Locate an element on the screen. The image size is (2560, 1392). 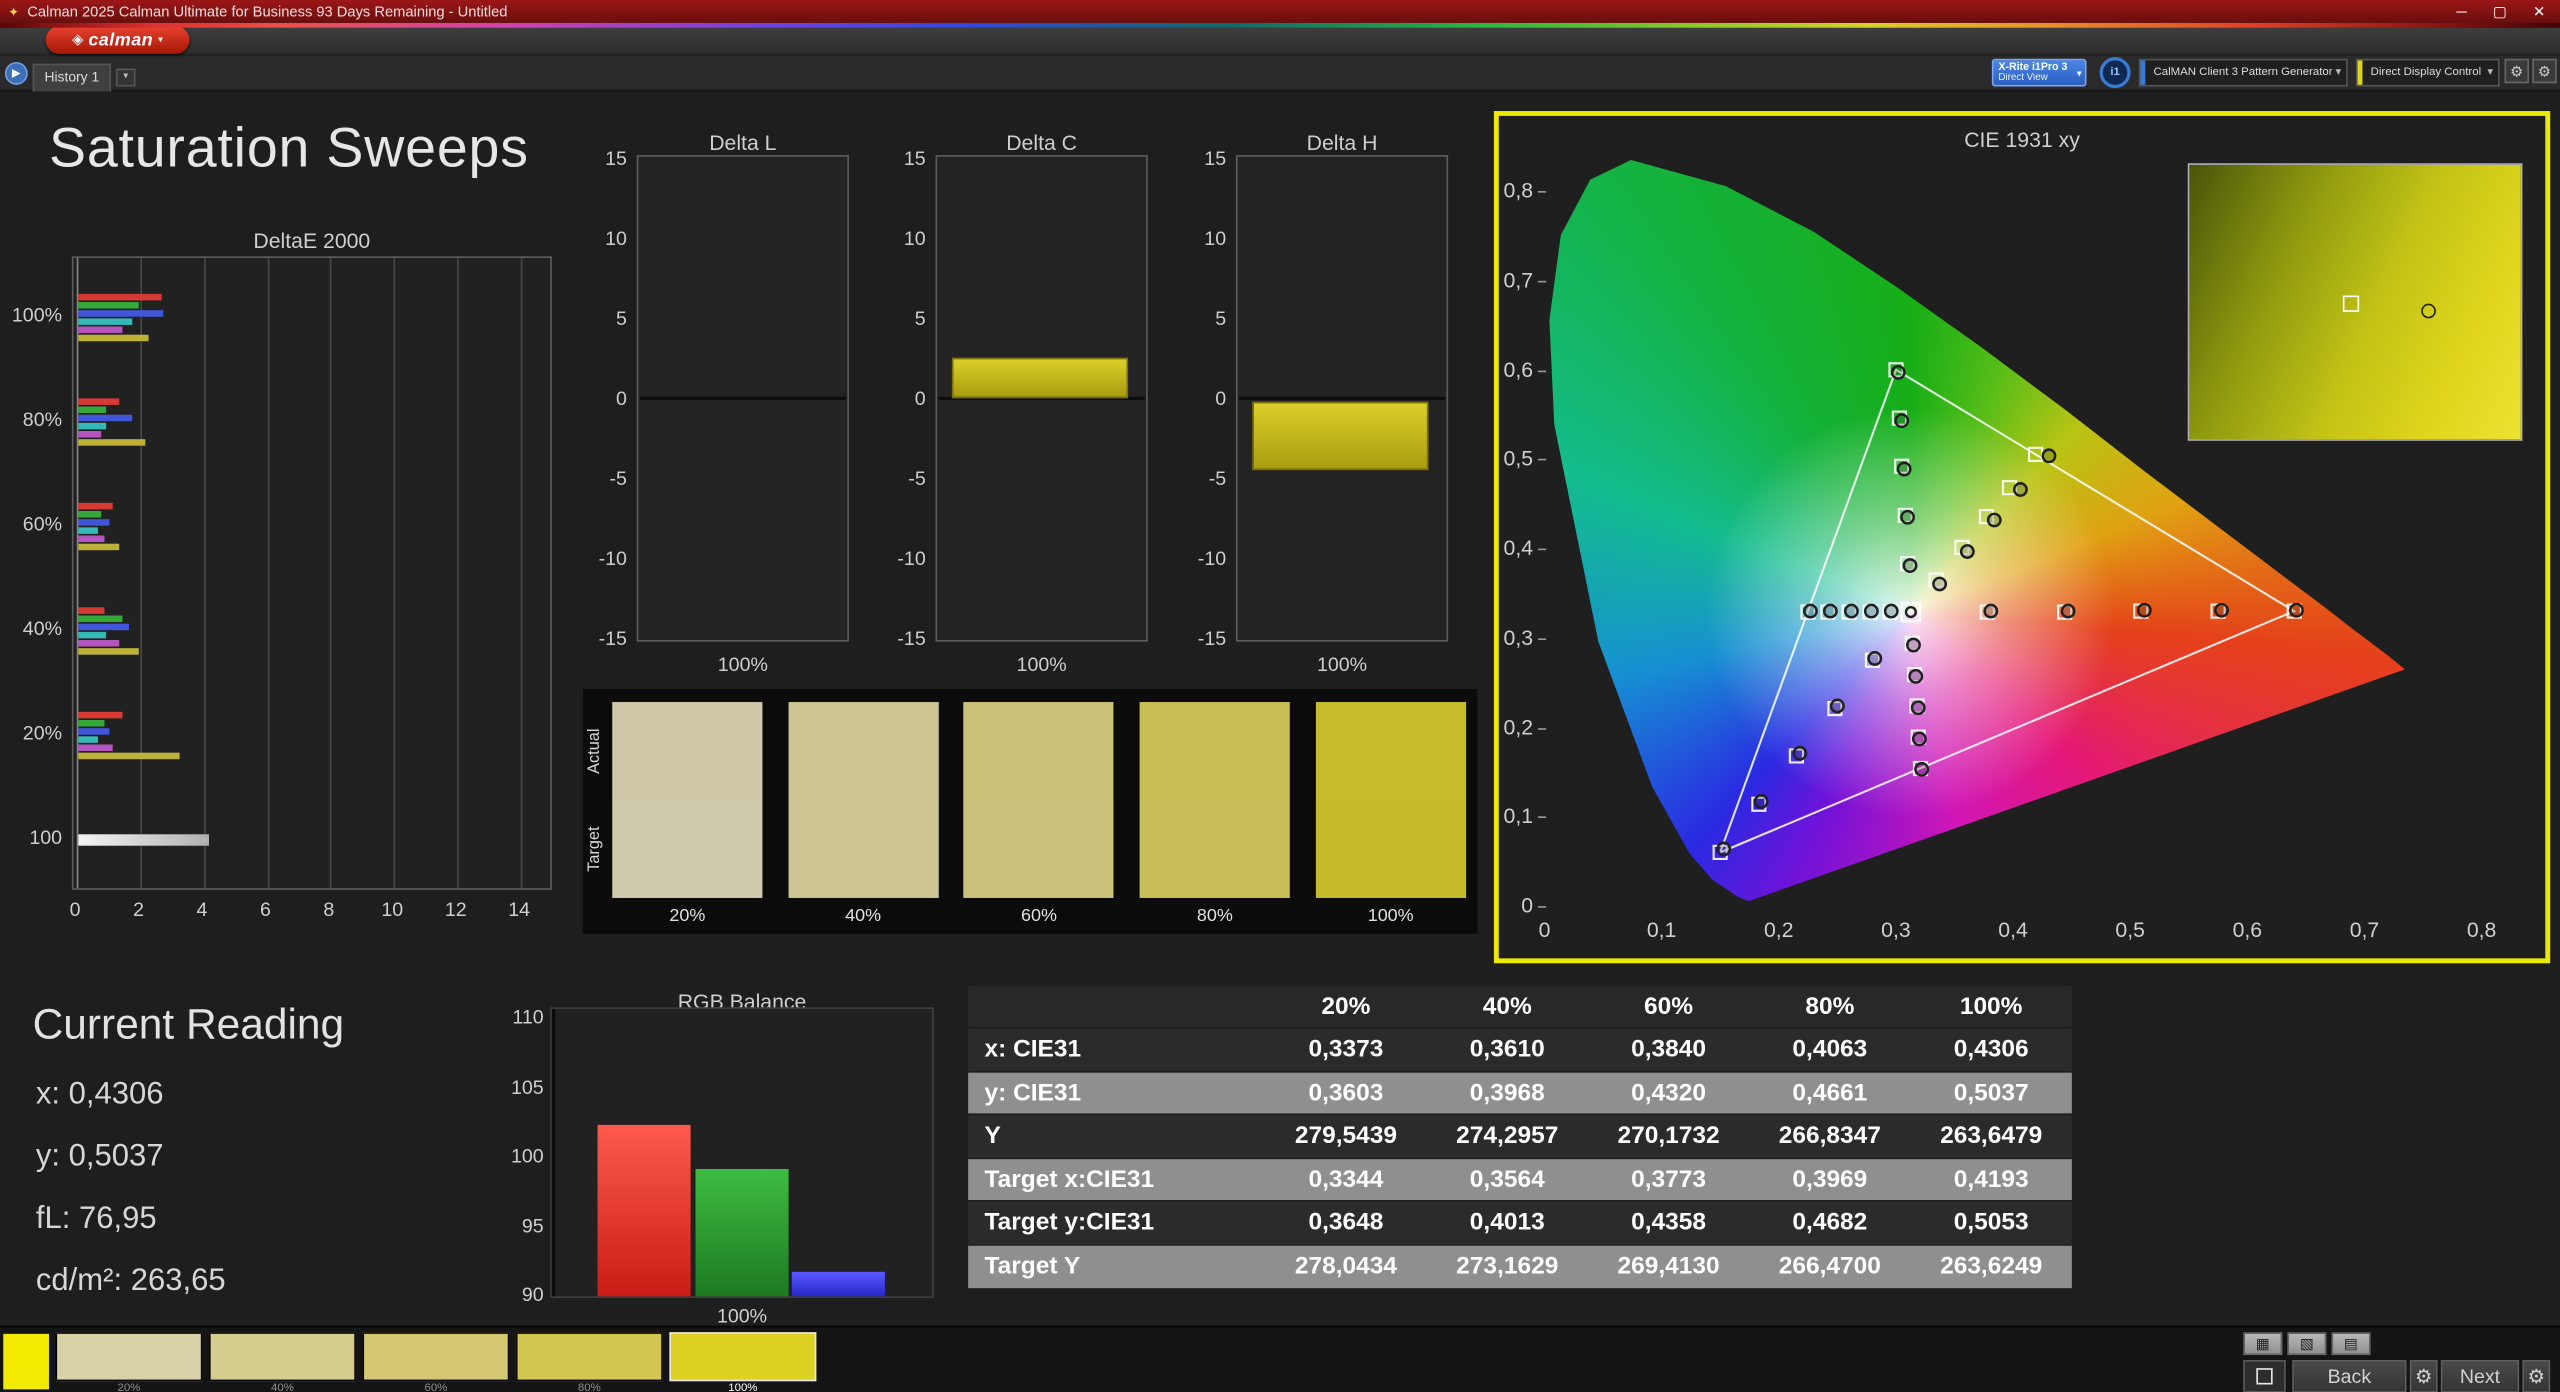
dC-y-tick-label: -5 is located at coordinates (917, 478).